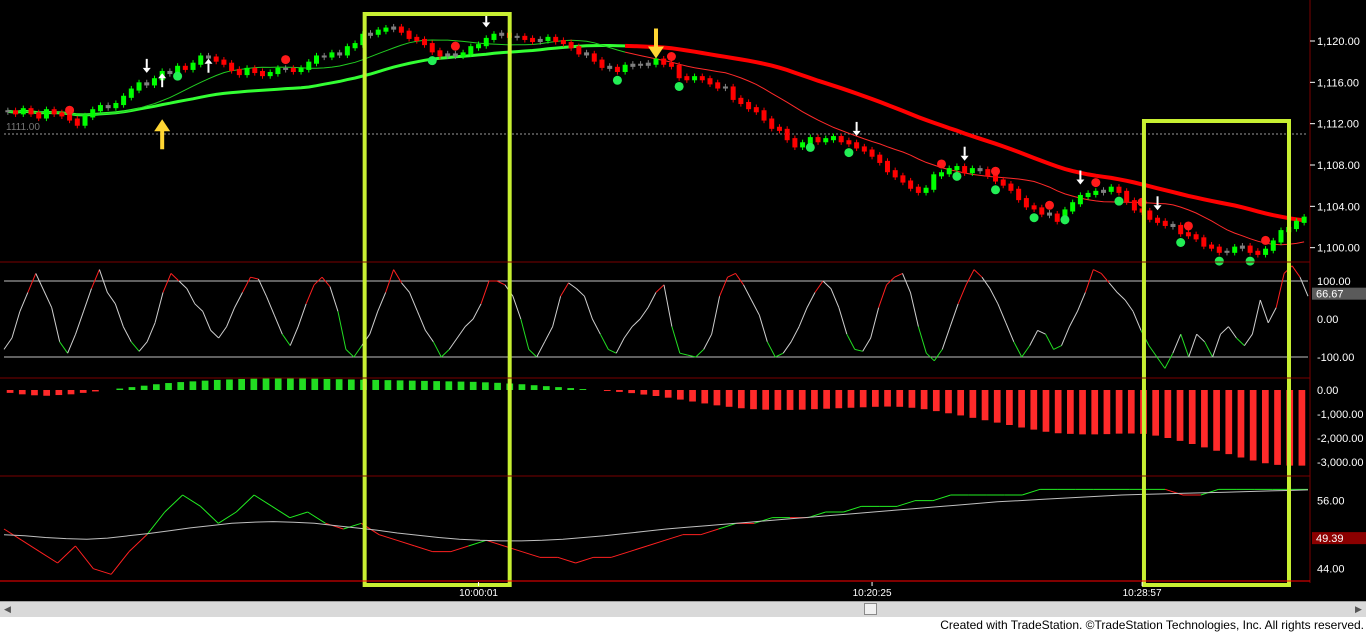 The image size is (1366, 633). I want to click on lower-tick-label: 56.00, so click(1331, 502).